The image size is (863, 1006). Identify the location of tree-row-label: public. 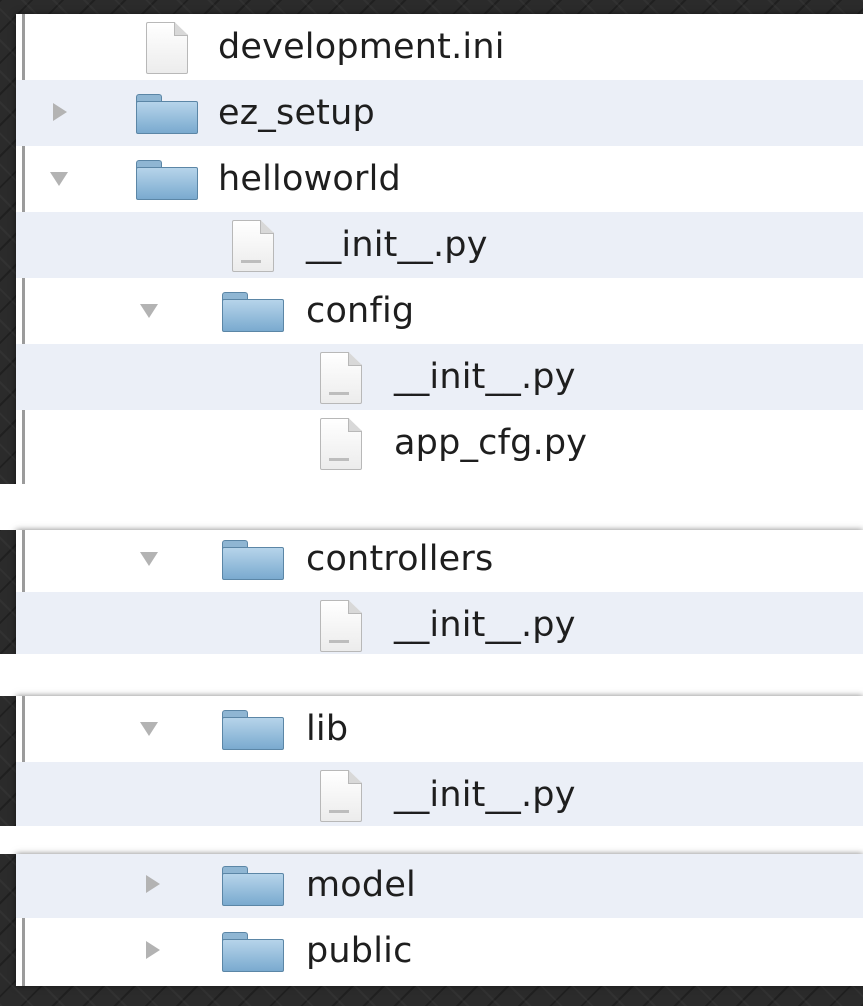
(359, 951).